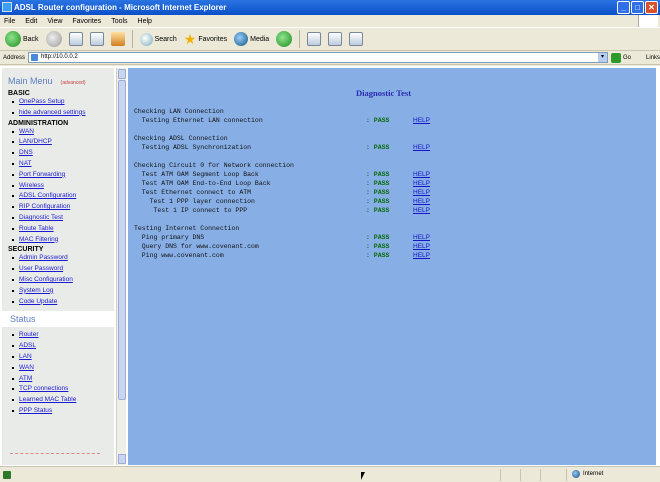 The width and height of the screenshot is (660, 482). Describe the element at coordinates (63, 175) in the screenshot. I see `sidebar-item-port-forwarding: Port Forwarding` at that location.